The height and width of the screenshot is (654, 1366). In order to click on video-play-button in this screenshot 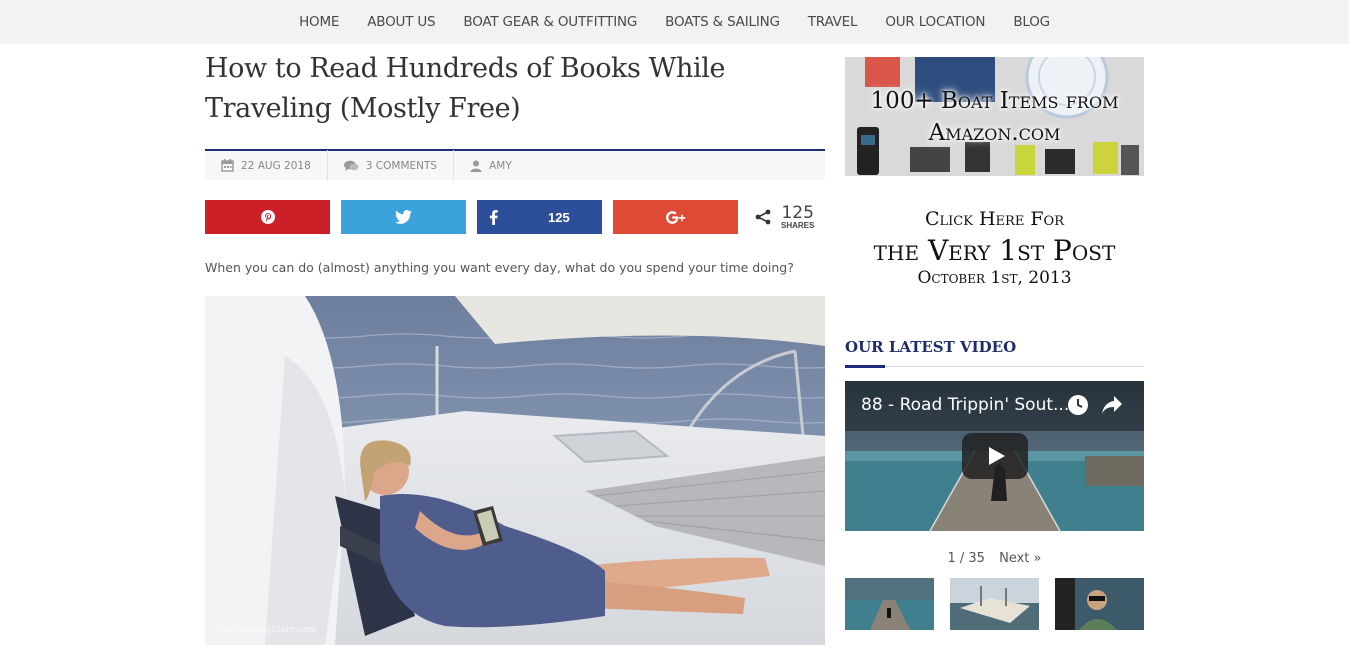, I will do `click(995, 456)`.